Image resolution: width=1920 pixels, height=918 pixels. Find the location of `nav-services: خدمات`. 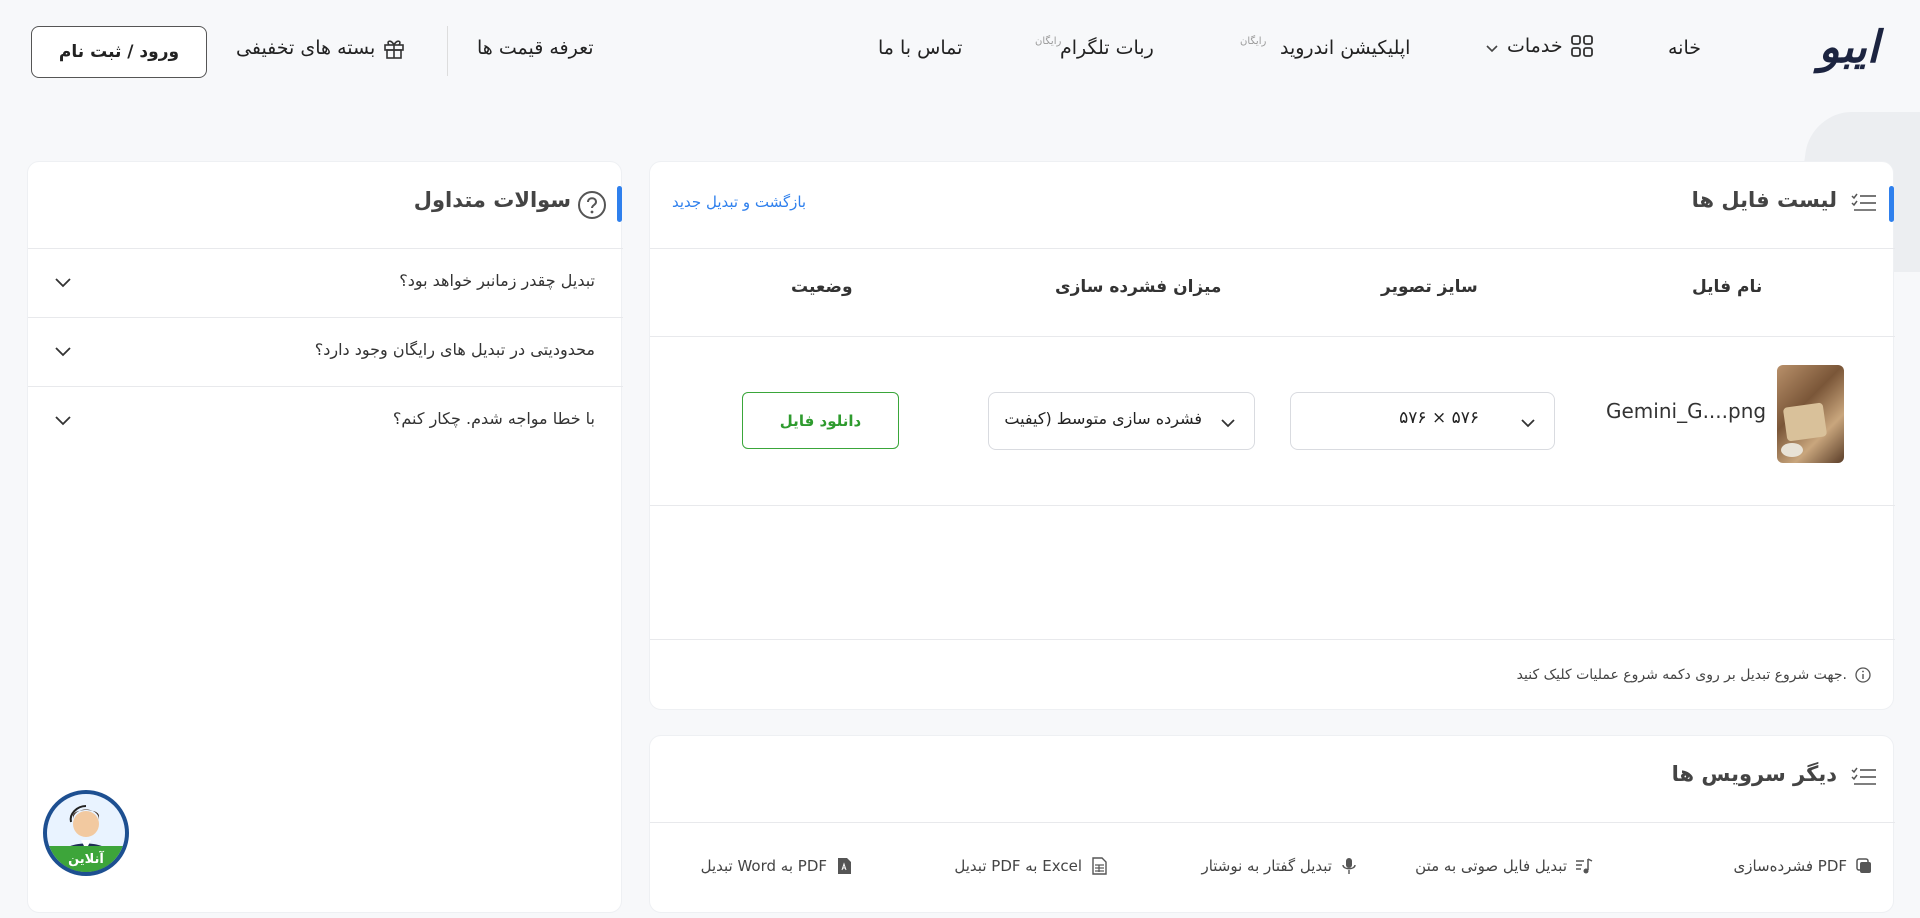

nav-services: خدمات is located at coordinates (1539, 46).